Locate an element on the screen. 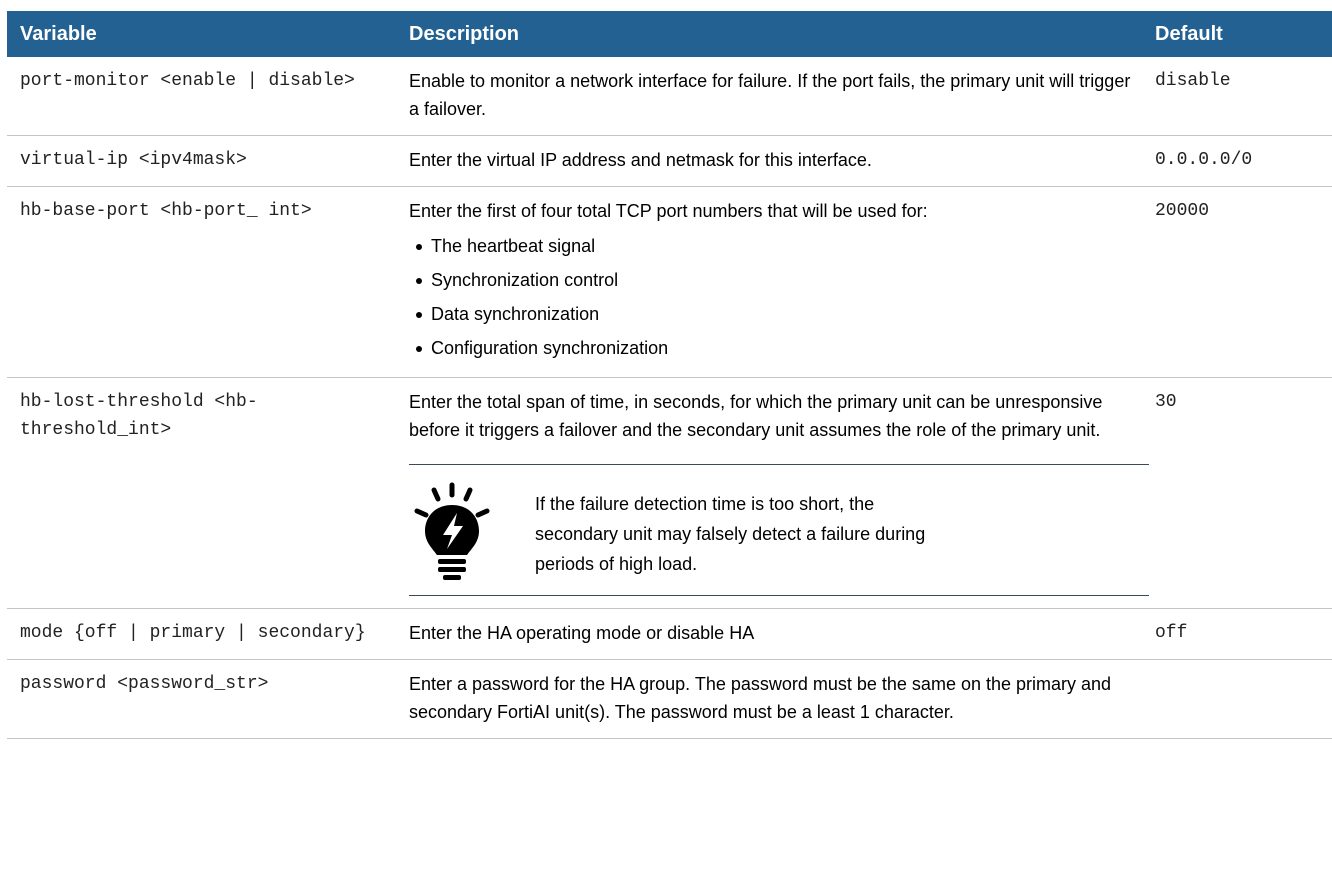  default-cell: 20000 is located at coordinates (1242, 282).